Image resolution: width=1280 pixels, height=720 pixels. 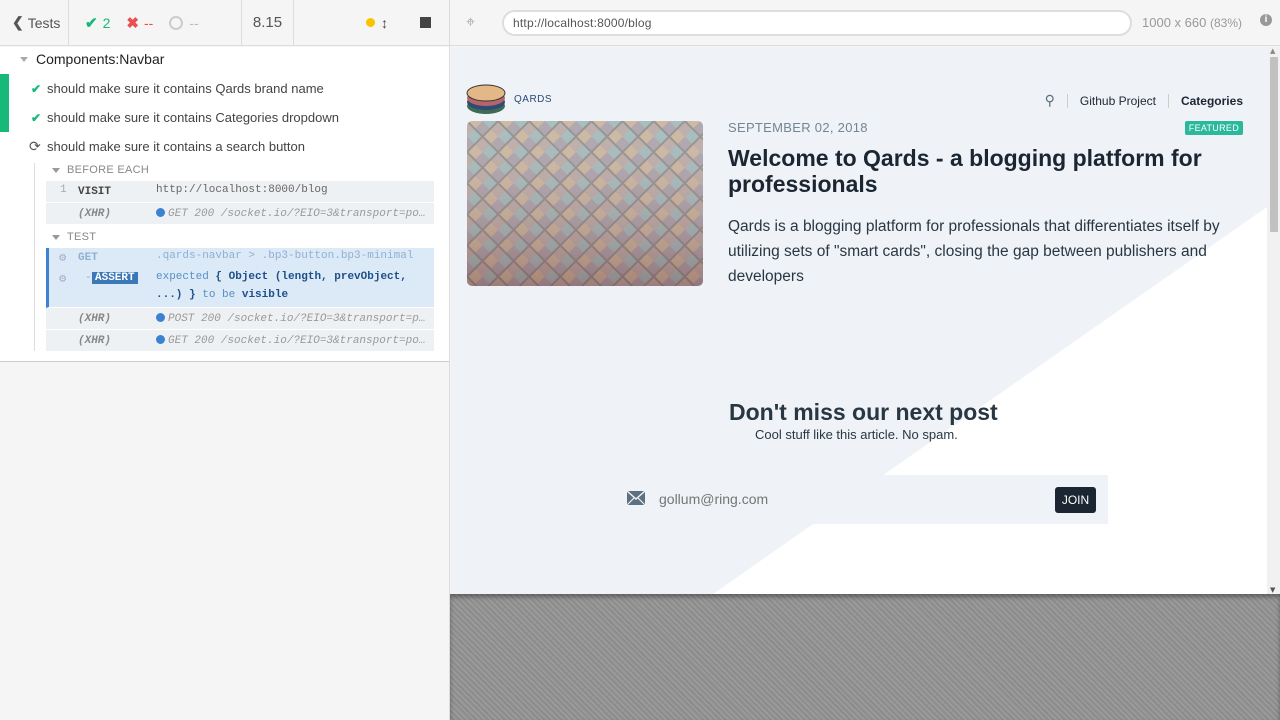 I want to click on reporter-header: ❮ Tests ✔ 2 ✖ -- -- 8.15 ↕, so click(x=224, y=23).